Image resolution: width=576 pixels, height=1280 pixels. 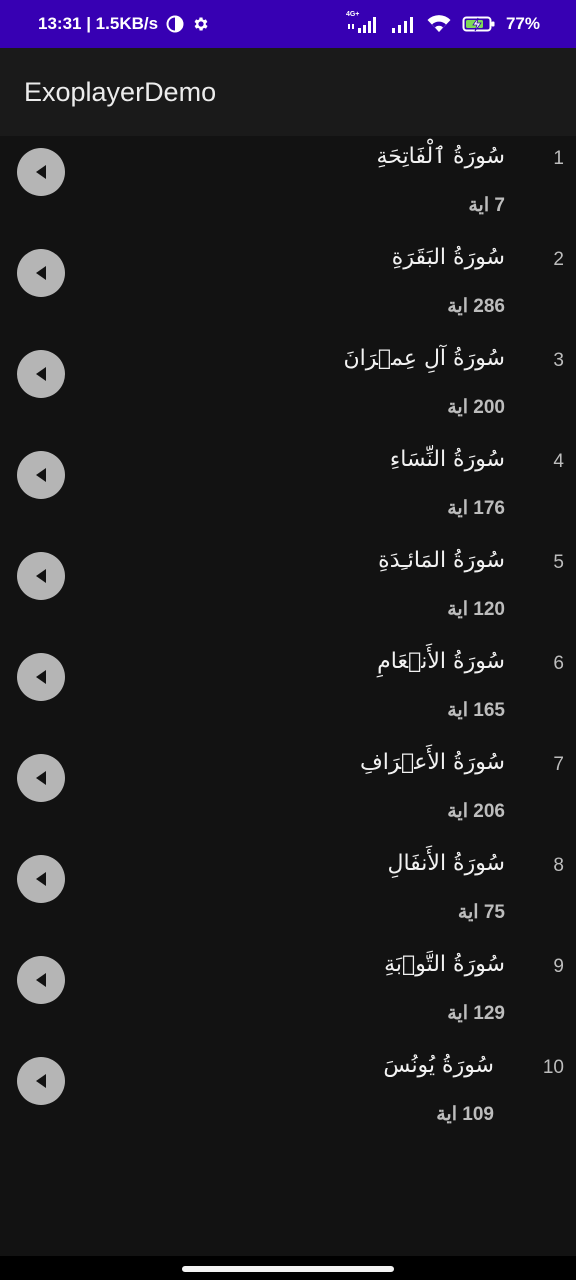 I want to click on ayah-count: 75 اية, so click(x=481, y=912).